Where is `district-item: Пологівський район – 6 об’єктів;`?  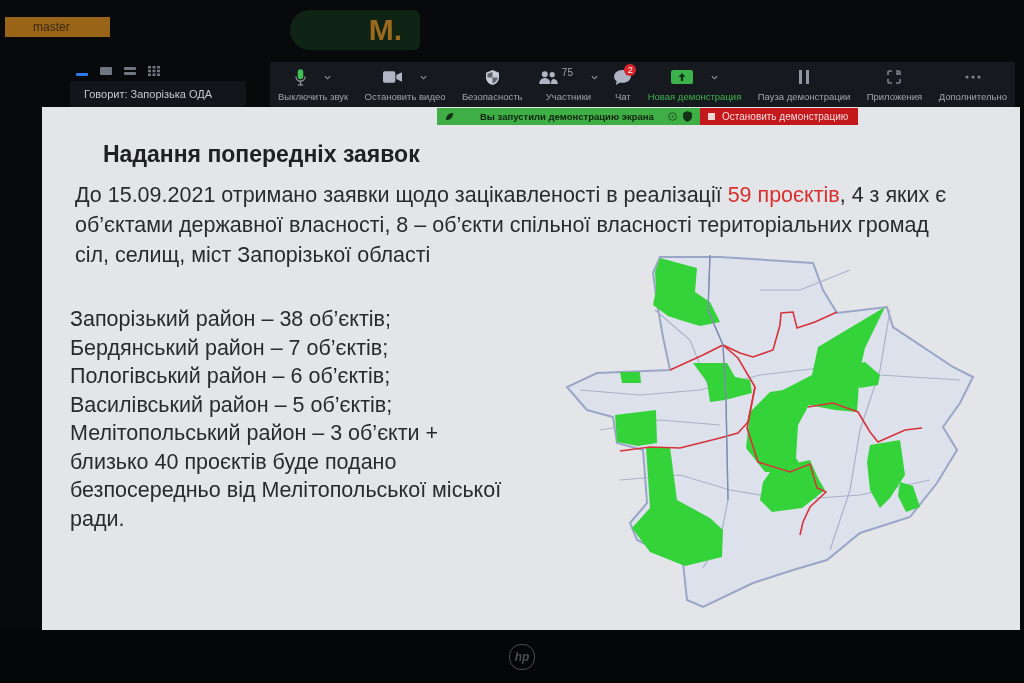
district-item: Пологівський район – 6 об’єктів; is located at coordinates (231, 376).